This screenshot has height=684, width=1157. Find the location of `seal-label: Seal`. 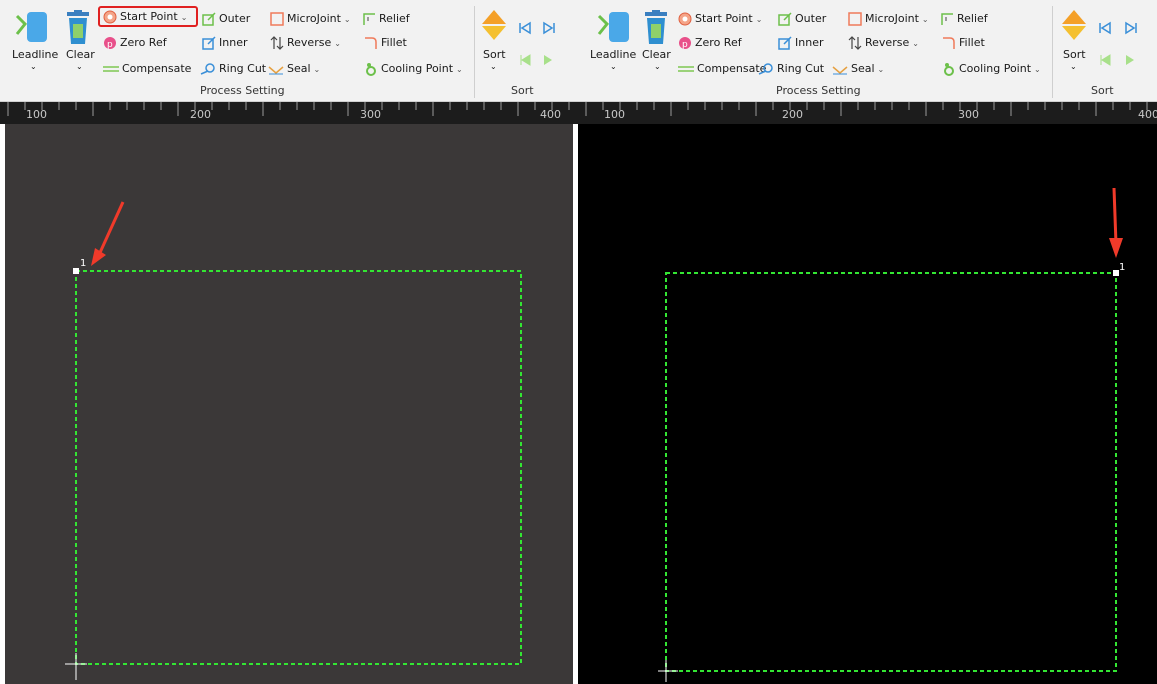

seal-label: Seal is located at coordinates (863, 68).